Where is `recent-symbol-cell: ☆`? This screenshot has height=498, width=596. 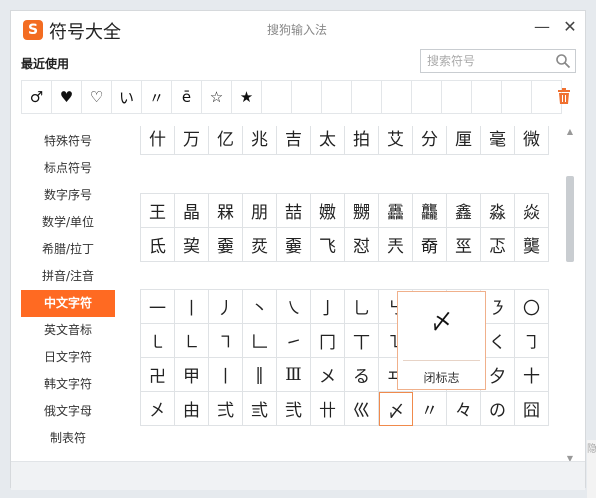
recent-symbol-cell: ☆ is located at coordinates (217, 97).